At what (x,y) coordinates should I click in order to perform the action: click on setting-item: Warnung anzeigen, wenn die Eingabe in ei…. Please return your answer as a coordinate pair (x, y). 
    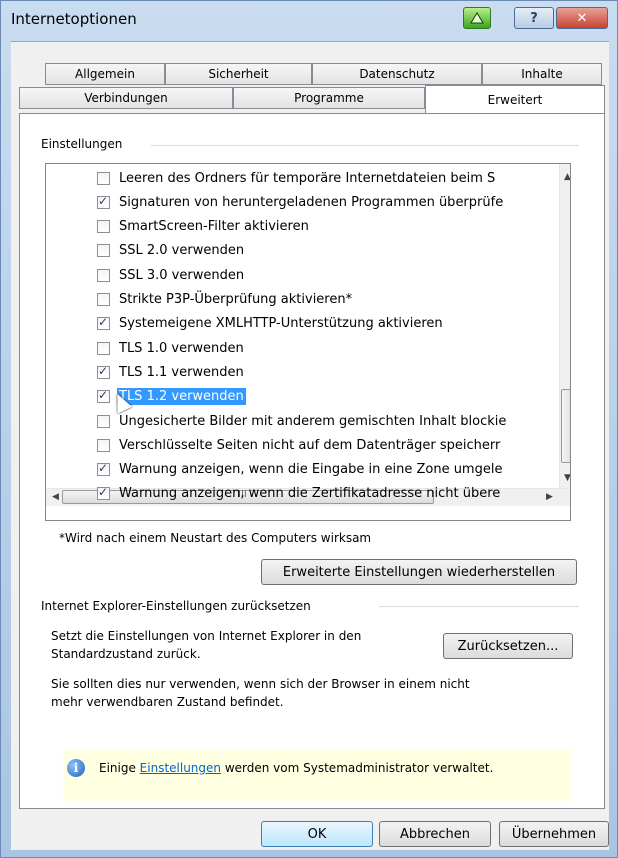
    Looking at the image, I should click on (327, 470).